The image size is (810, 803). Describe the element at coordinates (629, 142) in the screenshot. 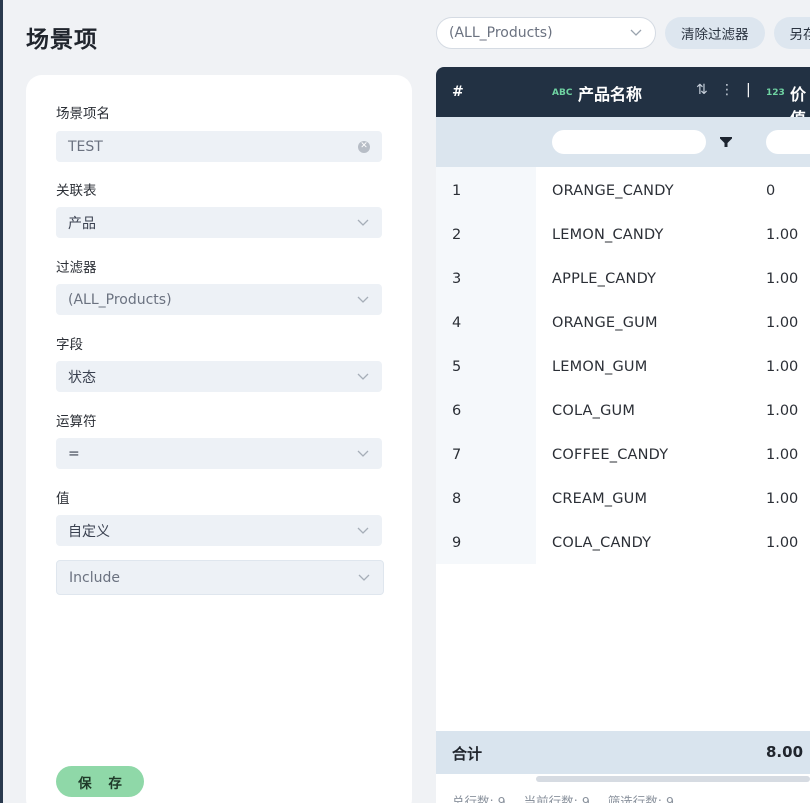

I see `name-filter-input` at that location.